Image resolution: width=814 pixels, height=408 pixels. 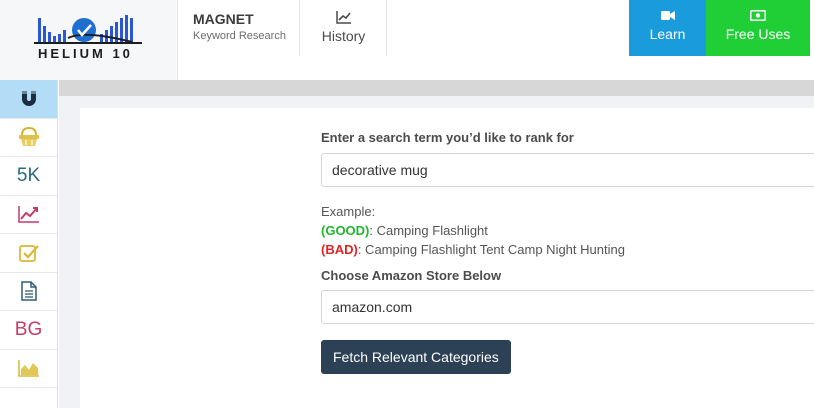 I want to click on sidebar-item-checklist, so click(x=28, y=253).